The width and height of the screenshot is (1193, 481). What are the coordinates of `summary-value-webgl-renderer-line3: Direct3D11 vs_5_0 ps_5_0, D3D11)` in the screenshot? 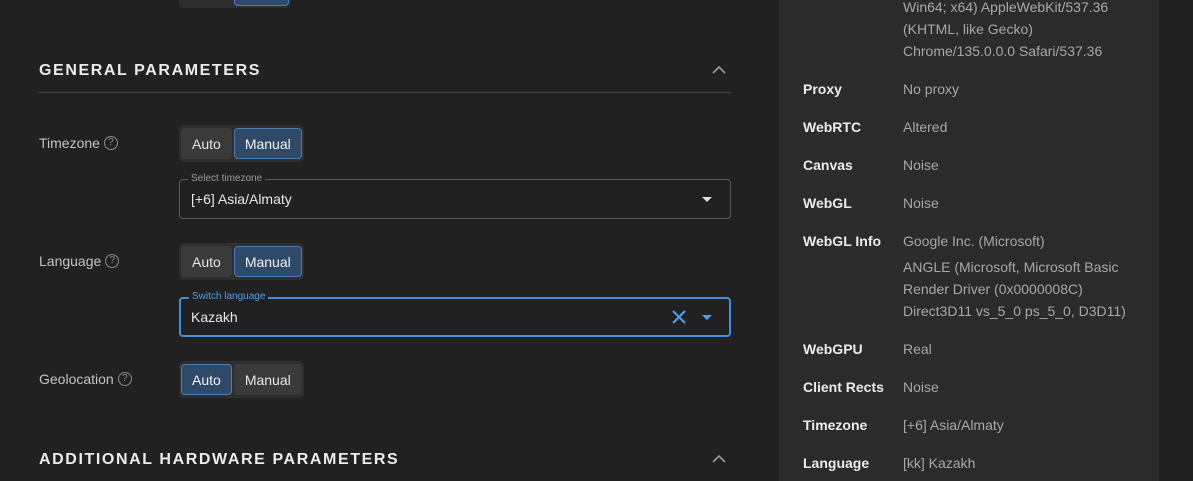 It's located at (1014, 311).